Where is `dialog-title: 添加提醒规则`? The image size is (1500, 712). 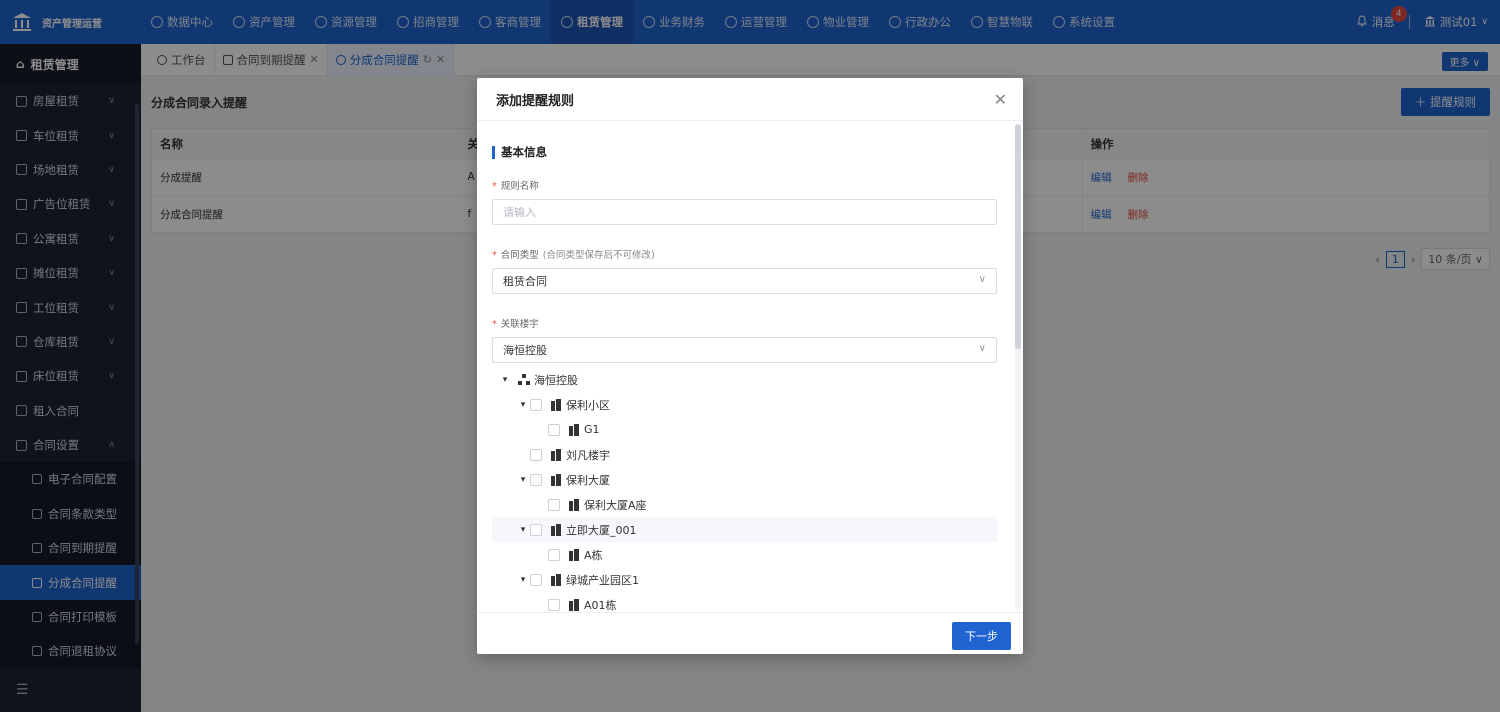 dialog-title: 添加提醒规则 is located at coordinates (535, 101).